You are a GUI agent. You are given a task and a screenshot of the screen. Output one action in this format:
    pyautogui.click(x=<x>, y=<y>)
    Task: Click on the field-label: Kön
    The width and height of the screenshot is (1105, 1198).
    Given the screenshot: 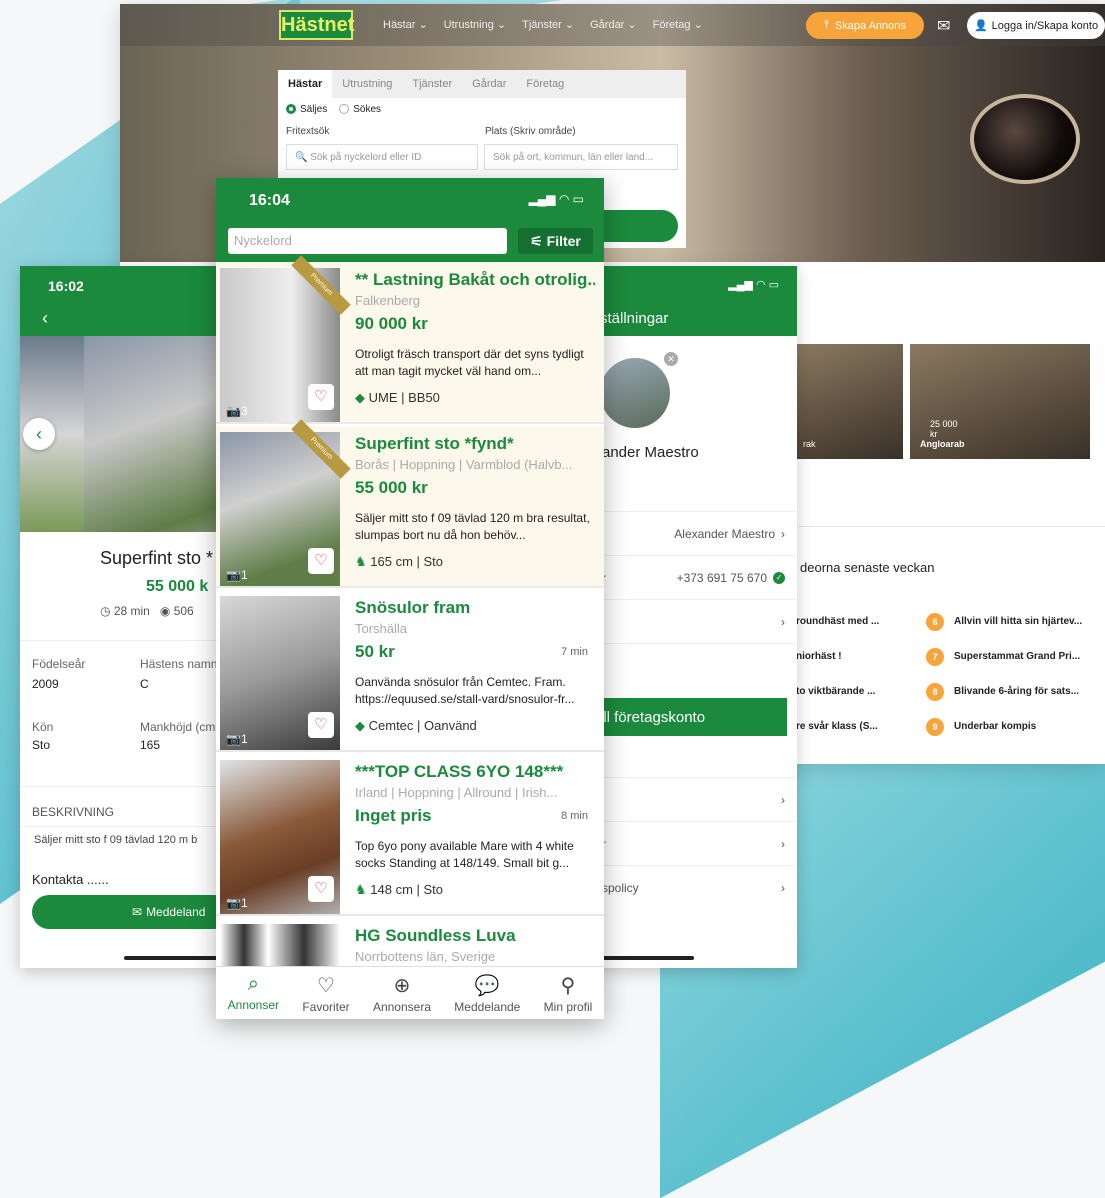 What is the action you would take?
    pyautogui.click(x=43, y=727)
    